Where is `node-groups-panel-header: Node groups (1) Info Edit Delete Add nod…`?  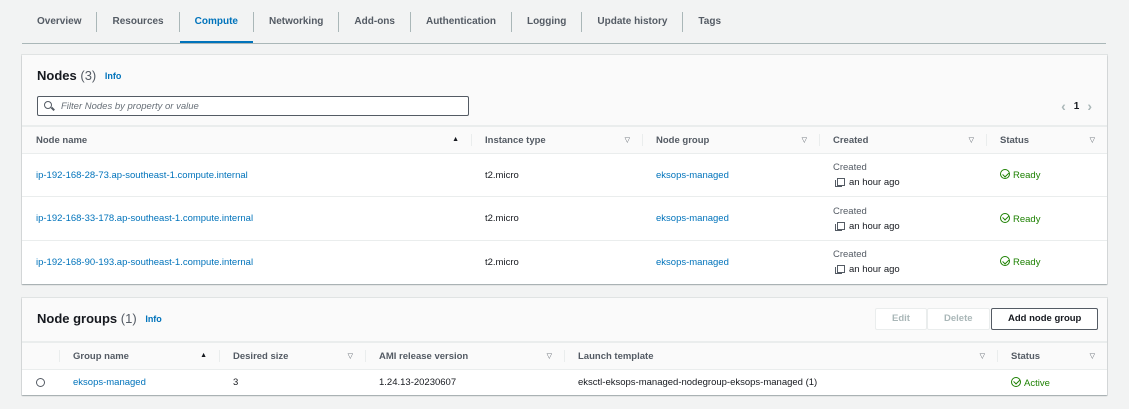 node-groups-panel-header: Node groups (1) Info Edit Delete Add nod… is located at coordinates (564, 320).